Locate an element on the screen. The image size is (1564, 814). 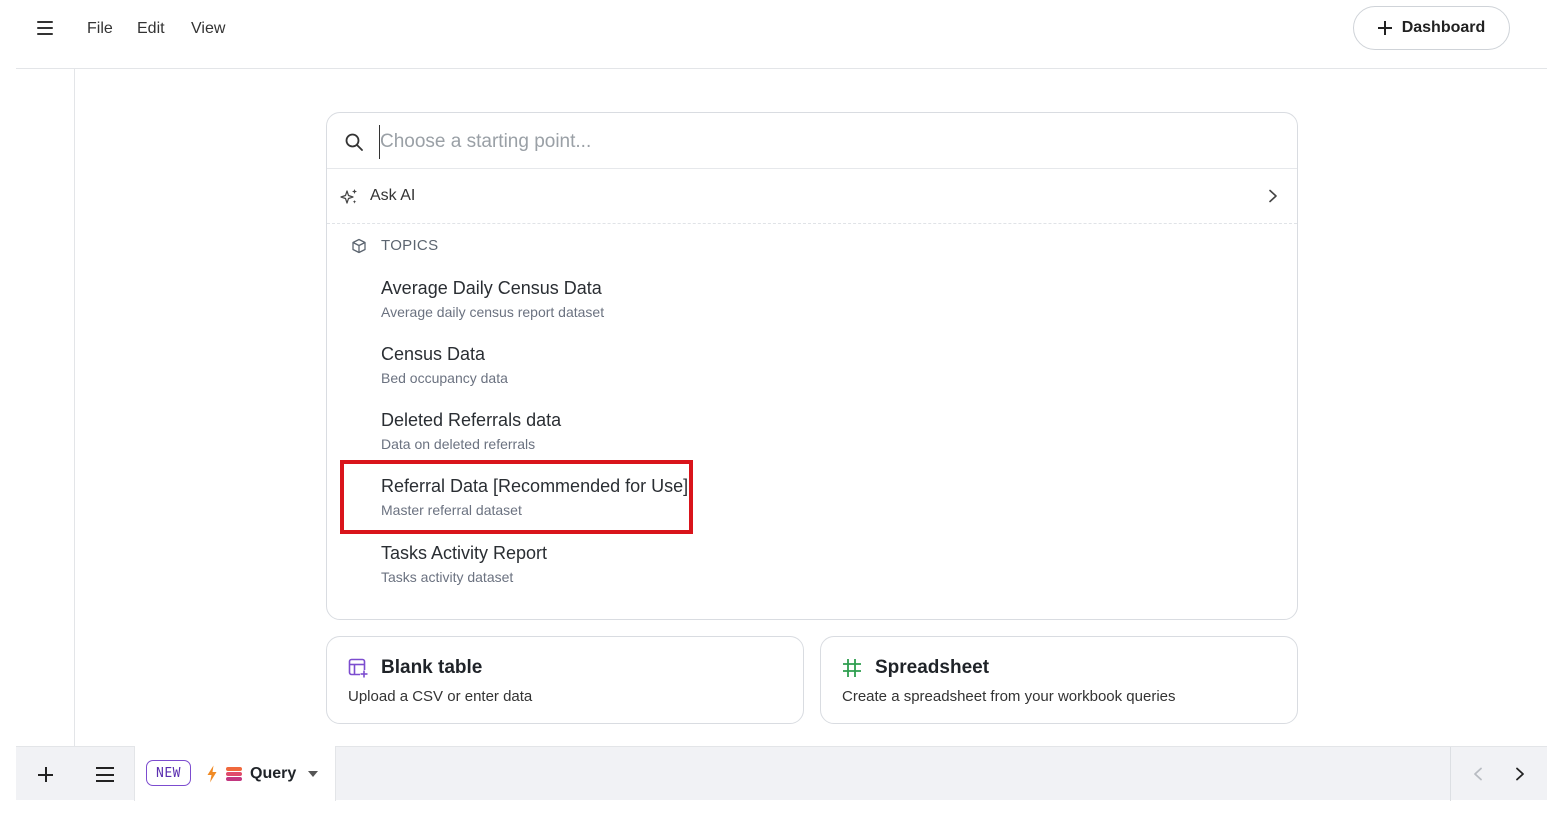
topics-header: TOPICS is located at coordinates (812, 247).